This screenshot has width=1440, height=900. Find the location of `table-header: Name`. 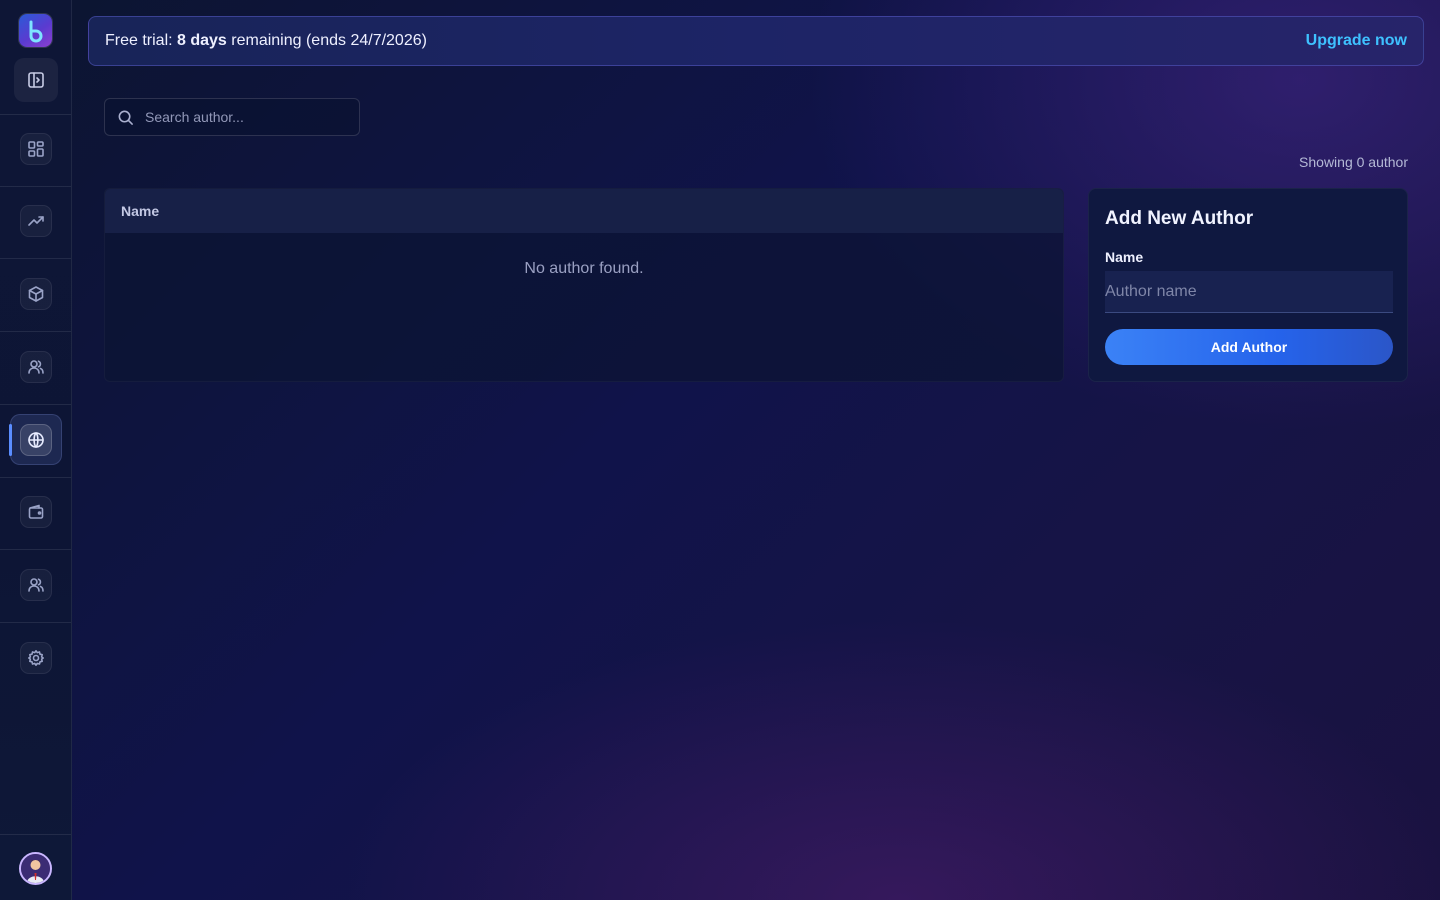

table-header: Name is located at coordinates (584, 211).